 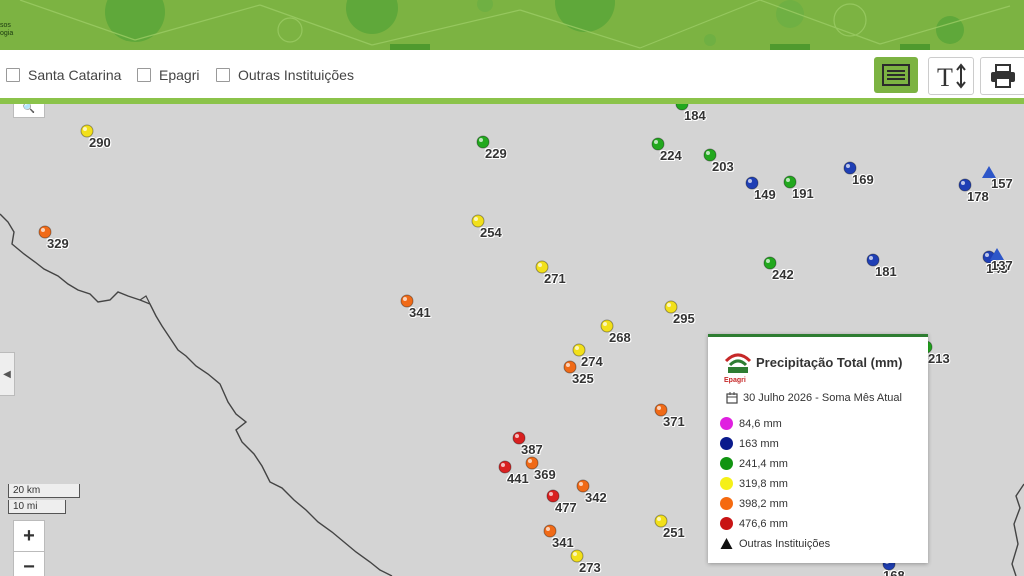 I want to click on station-value-label: 178, so click(x=978, y=196).